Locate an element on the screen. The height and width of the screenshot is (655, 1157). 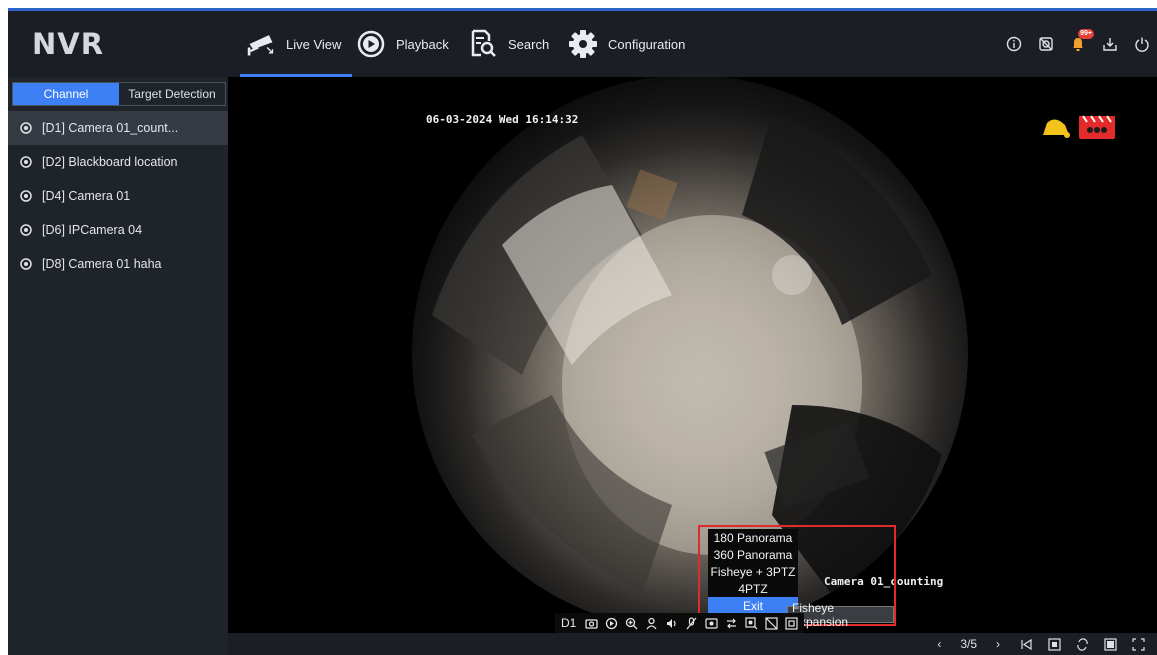
snapshot-icon is located at coordinates (591, 623).